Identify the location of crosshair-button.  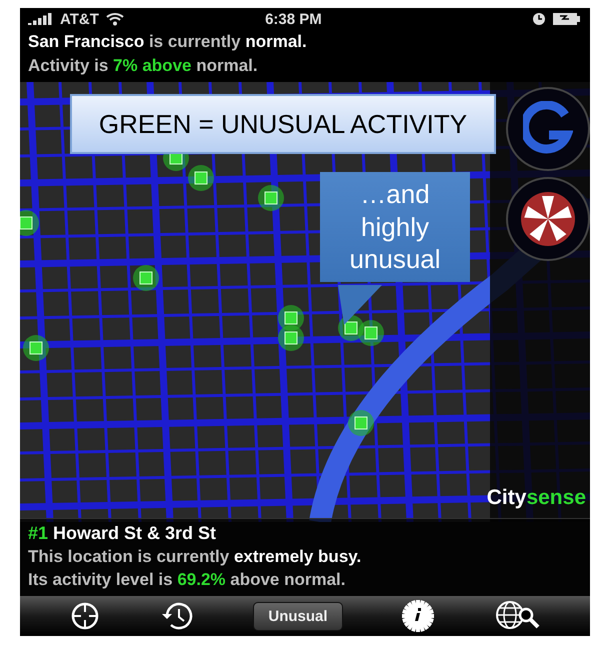
(85, 616).